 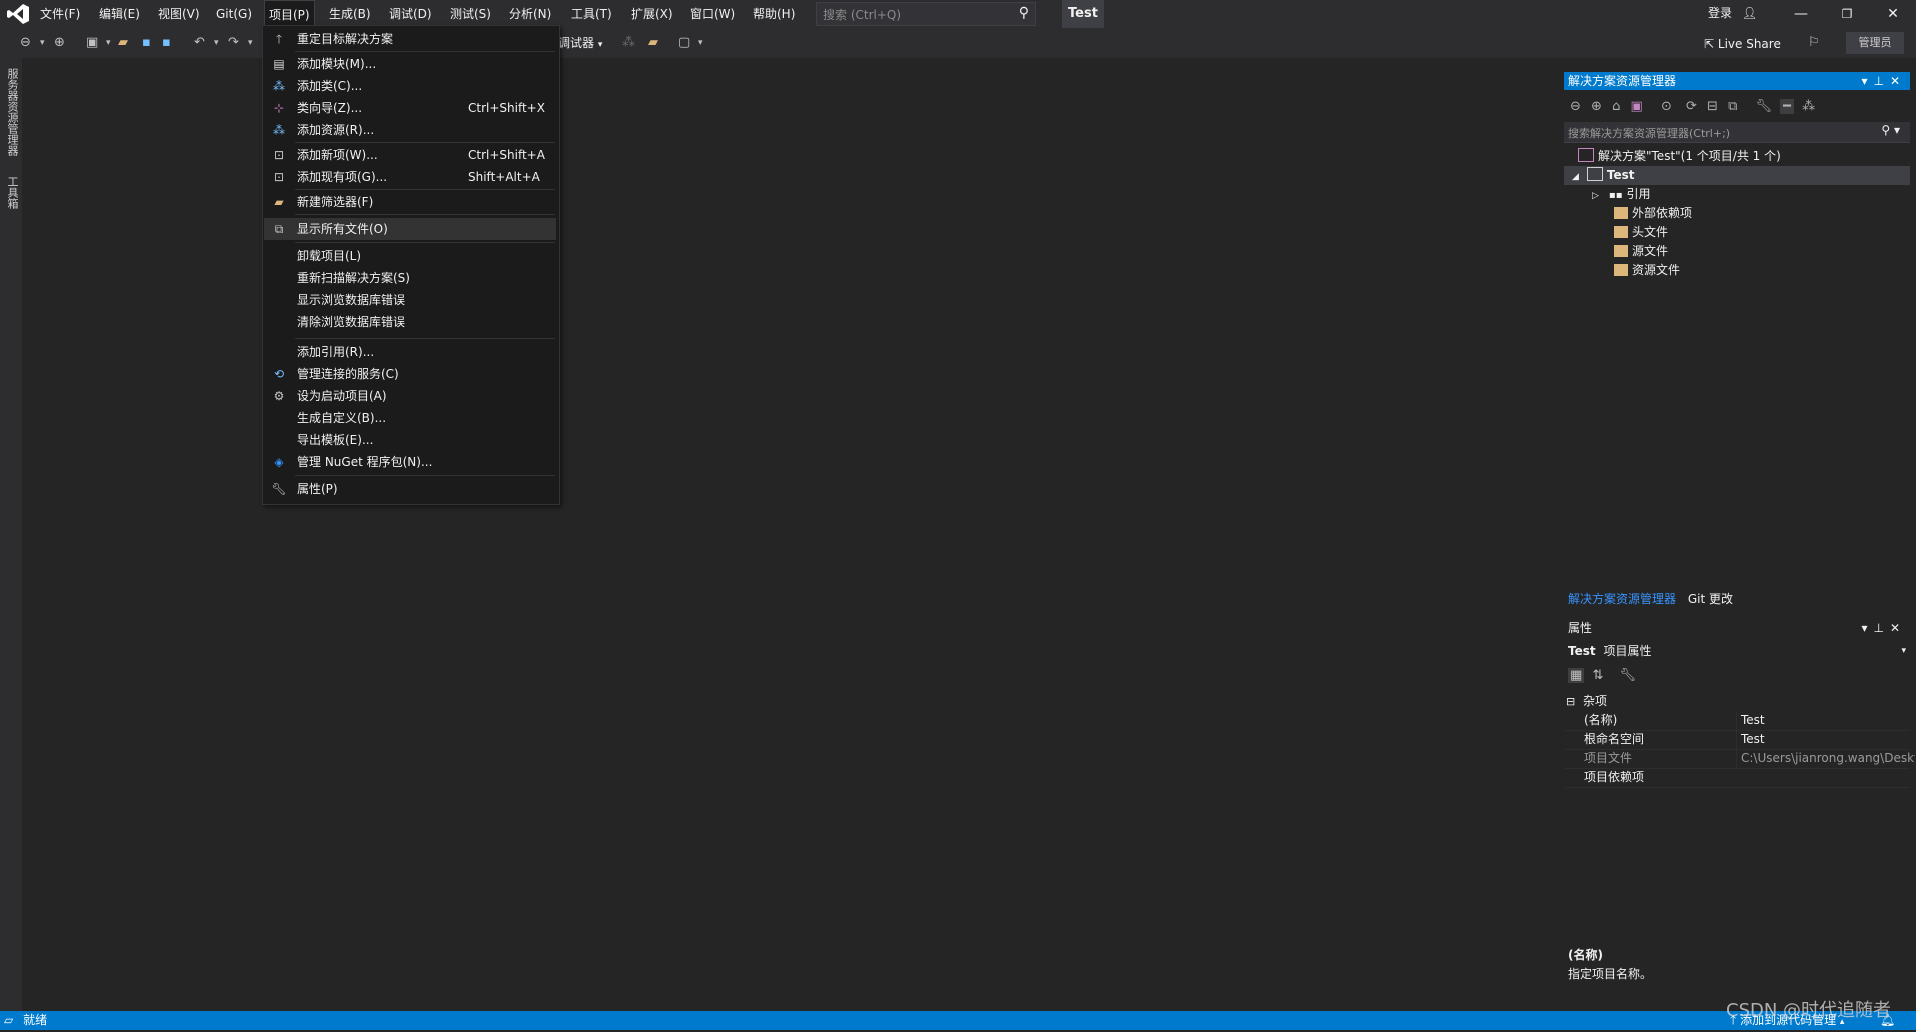 What do you see at coordinates (1890, 130) in the screenshot?
I see `search-icon: ⚲ ▾` at bounding box center [1890, 130].